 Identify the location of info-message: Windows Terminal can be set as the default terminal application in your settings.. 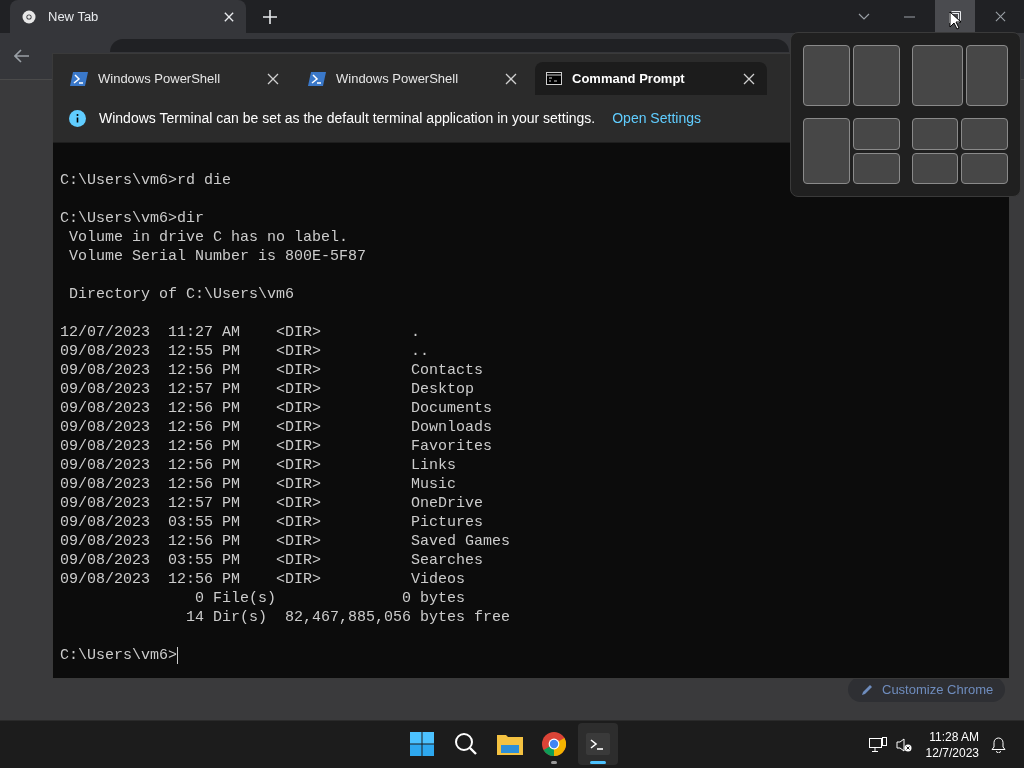
(347, 118).